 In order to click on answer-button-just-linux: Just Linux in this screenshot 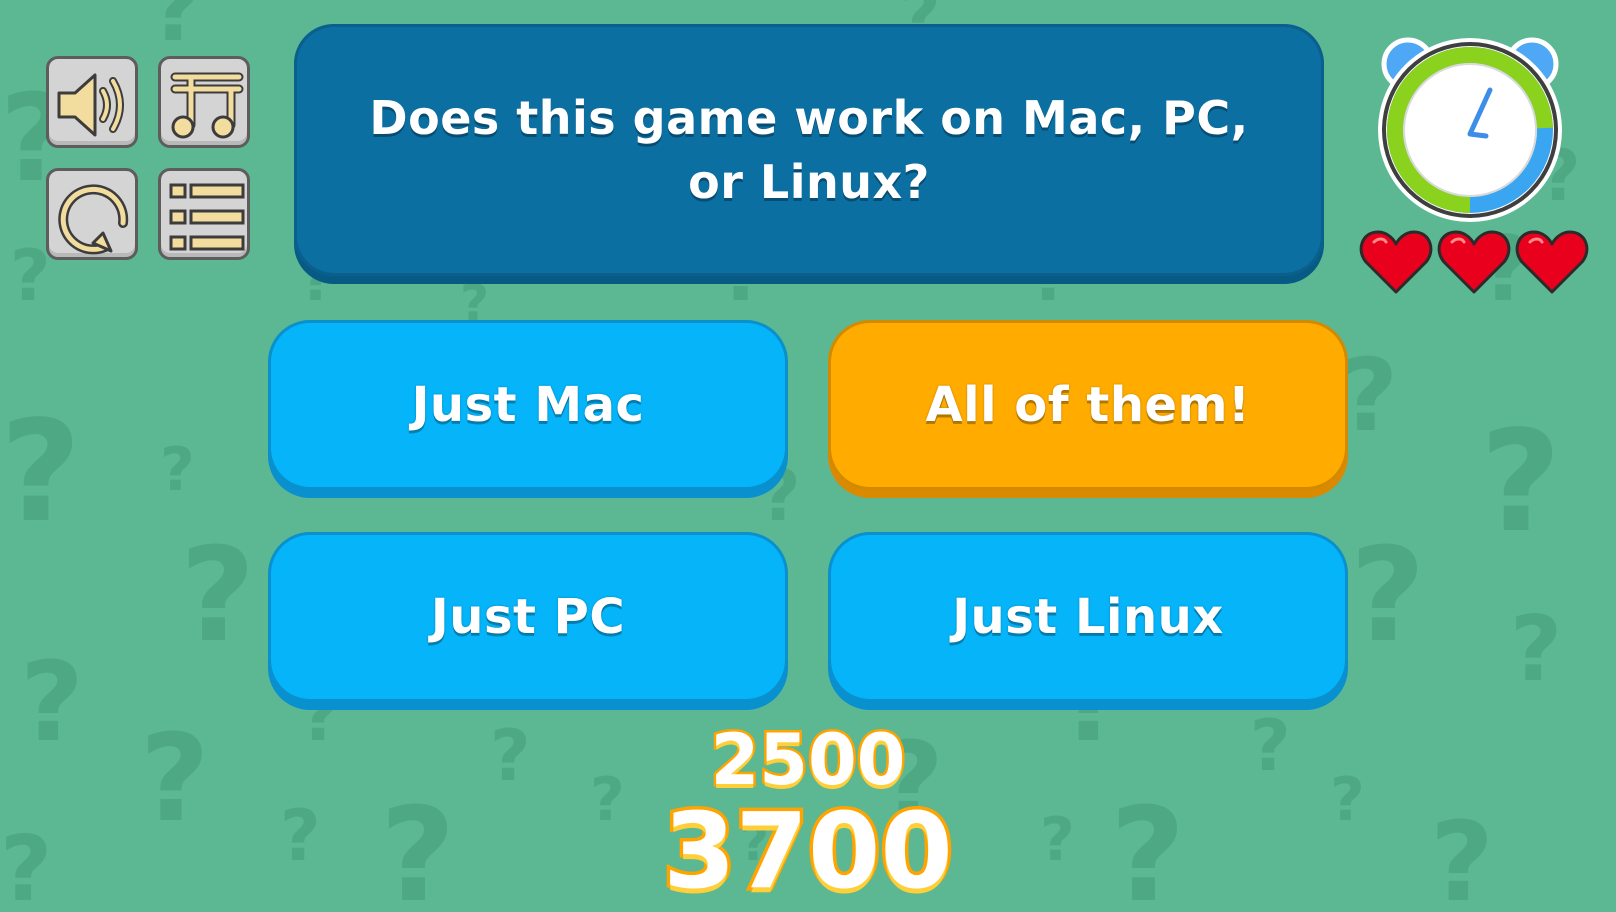, I will do `click(1088, 617)`.